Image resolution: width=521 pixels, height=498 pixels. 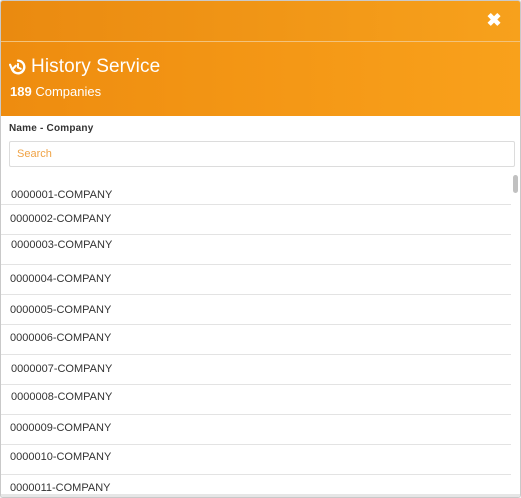 What do you see at coordinates (51, 128) in the screenshot?
I see `name-company-label: Name - Company` at bounding box center [51, 128].